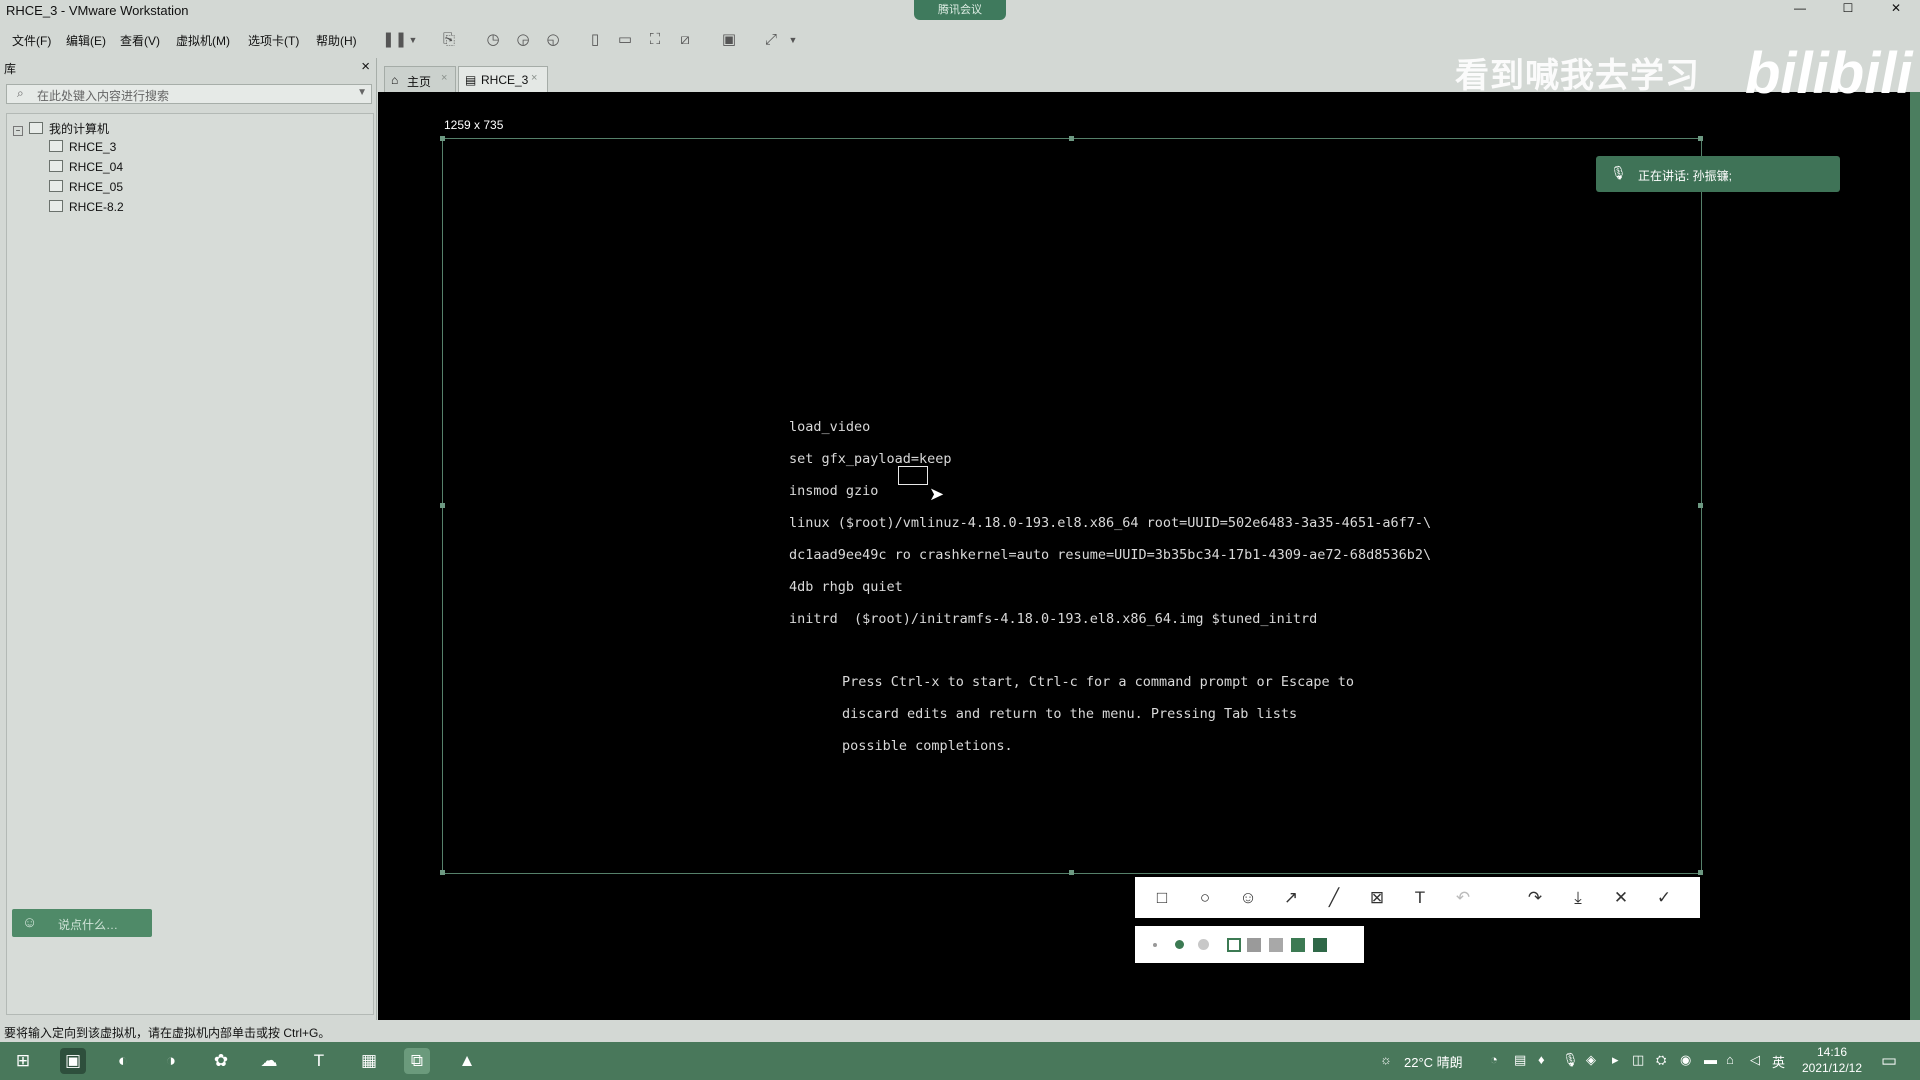 This screenshot has width=1920, height=1080. I want to click on browser-icon: ◑, so click(171, 1061).